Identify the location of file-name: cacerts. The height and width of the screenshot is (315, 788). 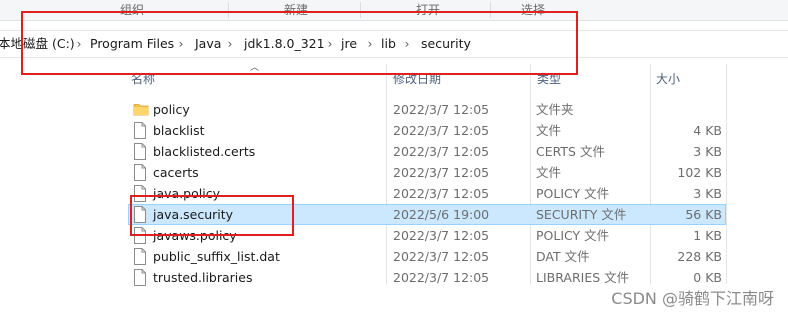
(176, 172).